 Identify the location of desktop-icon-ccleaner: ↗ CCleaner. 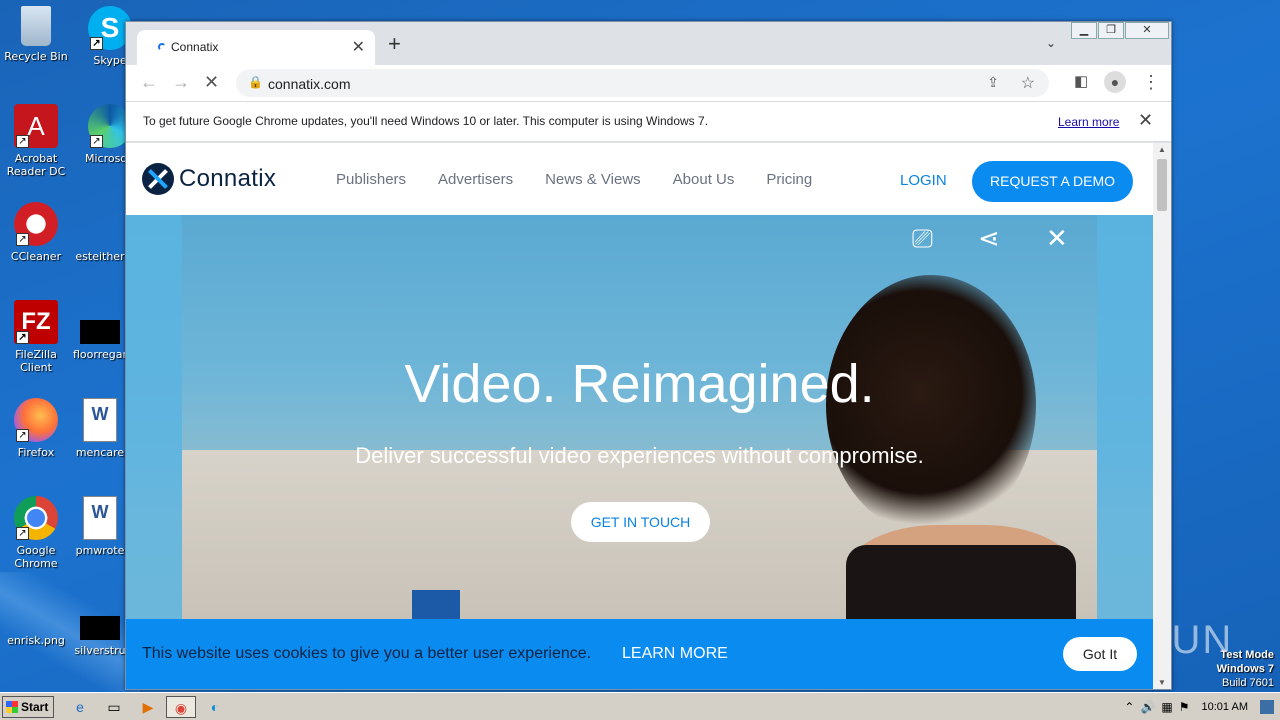
(36, 232).